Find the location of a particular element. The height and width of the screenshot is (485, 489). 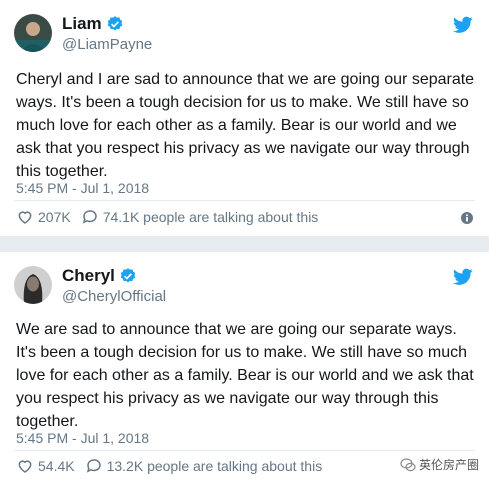

tweet-actions: 207K 74.1K people are talking about this is located at coordinates (167, 217).